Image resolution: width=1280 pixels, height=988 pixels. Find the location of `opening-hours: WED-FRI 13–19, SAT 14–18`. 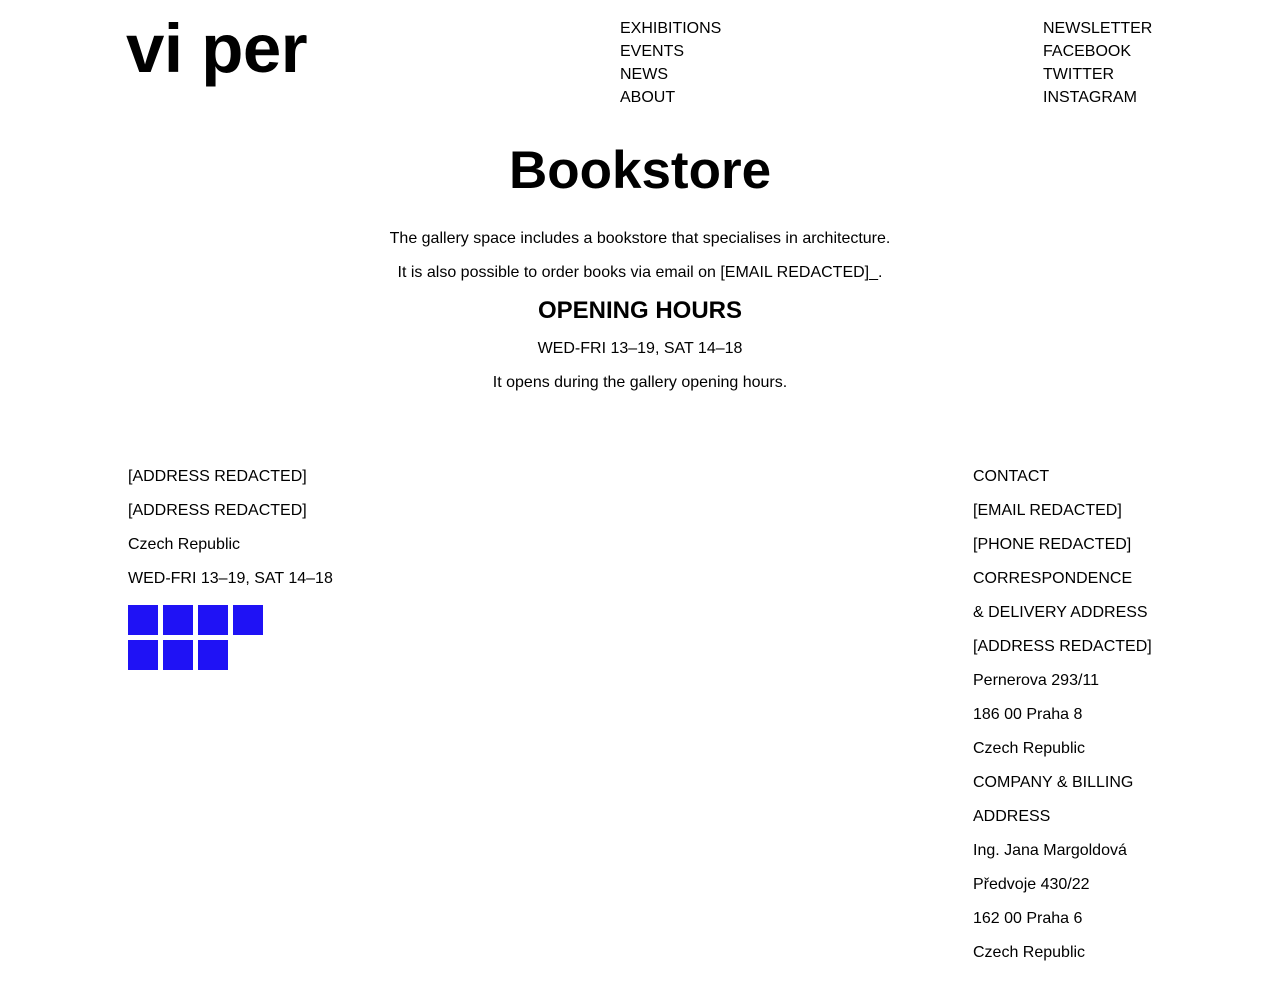

opening-hours: WED-FRI 13–19, SAT 14–18 is located at coordinates (640, 348).